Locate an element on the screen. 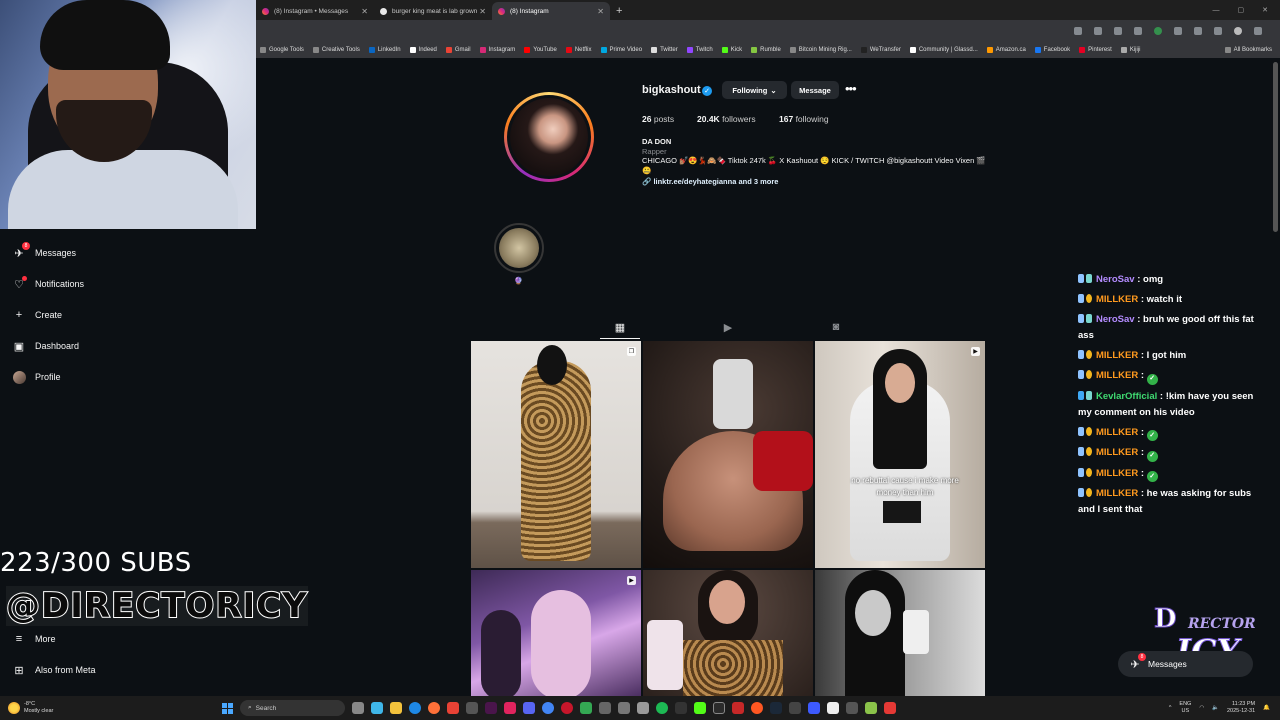 The width and height of the screenshot is (1280, 720). language-indicator: ENG US is located at coordinates (1185, 708).